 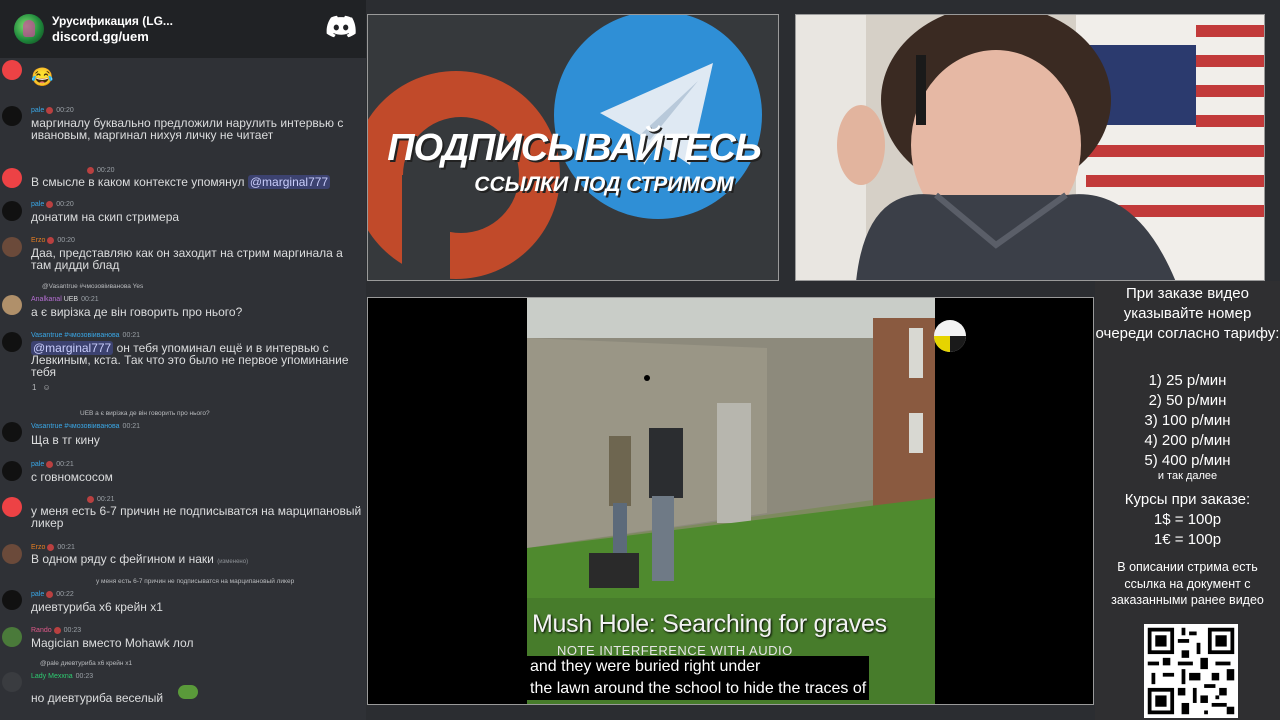 What do you see at coordinates (72, 630) in the screenshot?
I see `timestamp: 00:23` at bounding box center [72, 630].